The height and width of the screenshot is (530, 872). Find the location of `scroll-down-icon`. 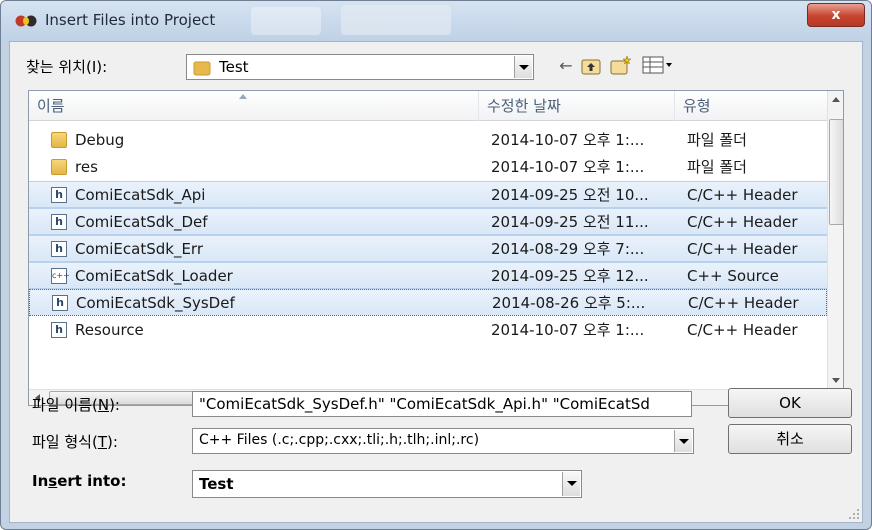

scroll-down-icon is located at coordinates (835, 380).